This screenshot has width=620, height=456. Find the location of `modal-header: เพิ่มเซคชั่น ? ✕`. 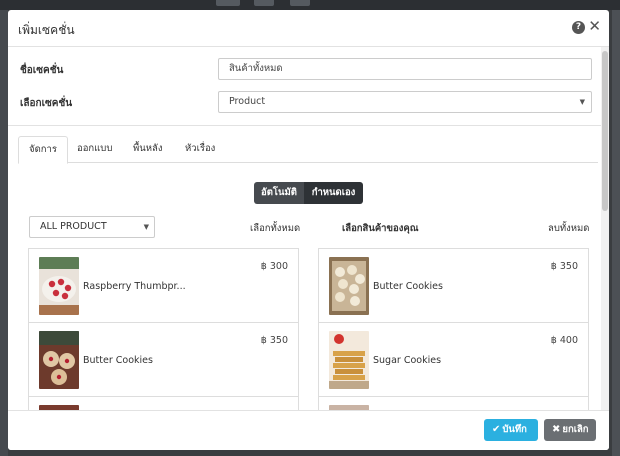

modal-header: เพิ่มเซคชั่น ? ✕ is located at coordinates (308, 28).